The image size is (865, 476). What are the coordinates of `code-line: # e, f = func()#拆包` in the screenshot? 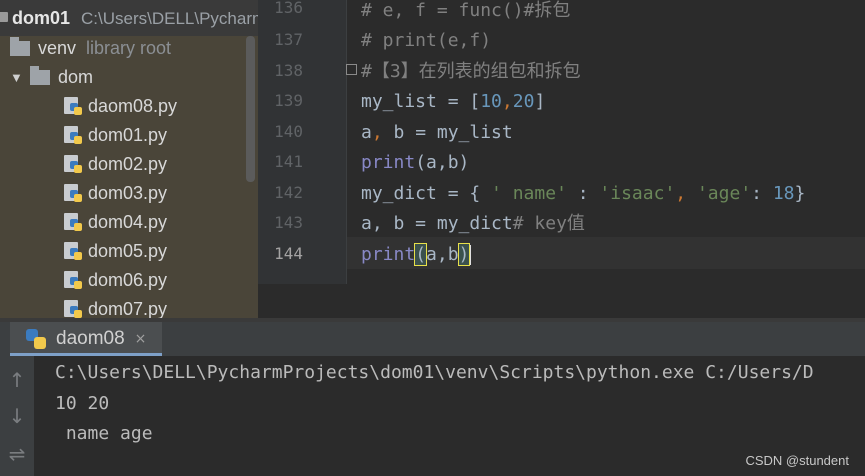 It's located at (466, 10).